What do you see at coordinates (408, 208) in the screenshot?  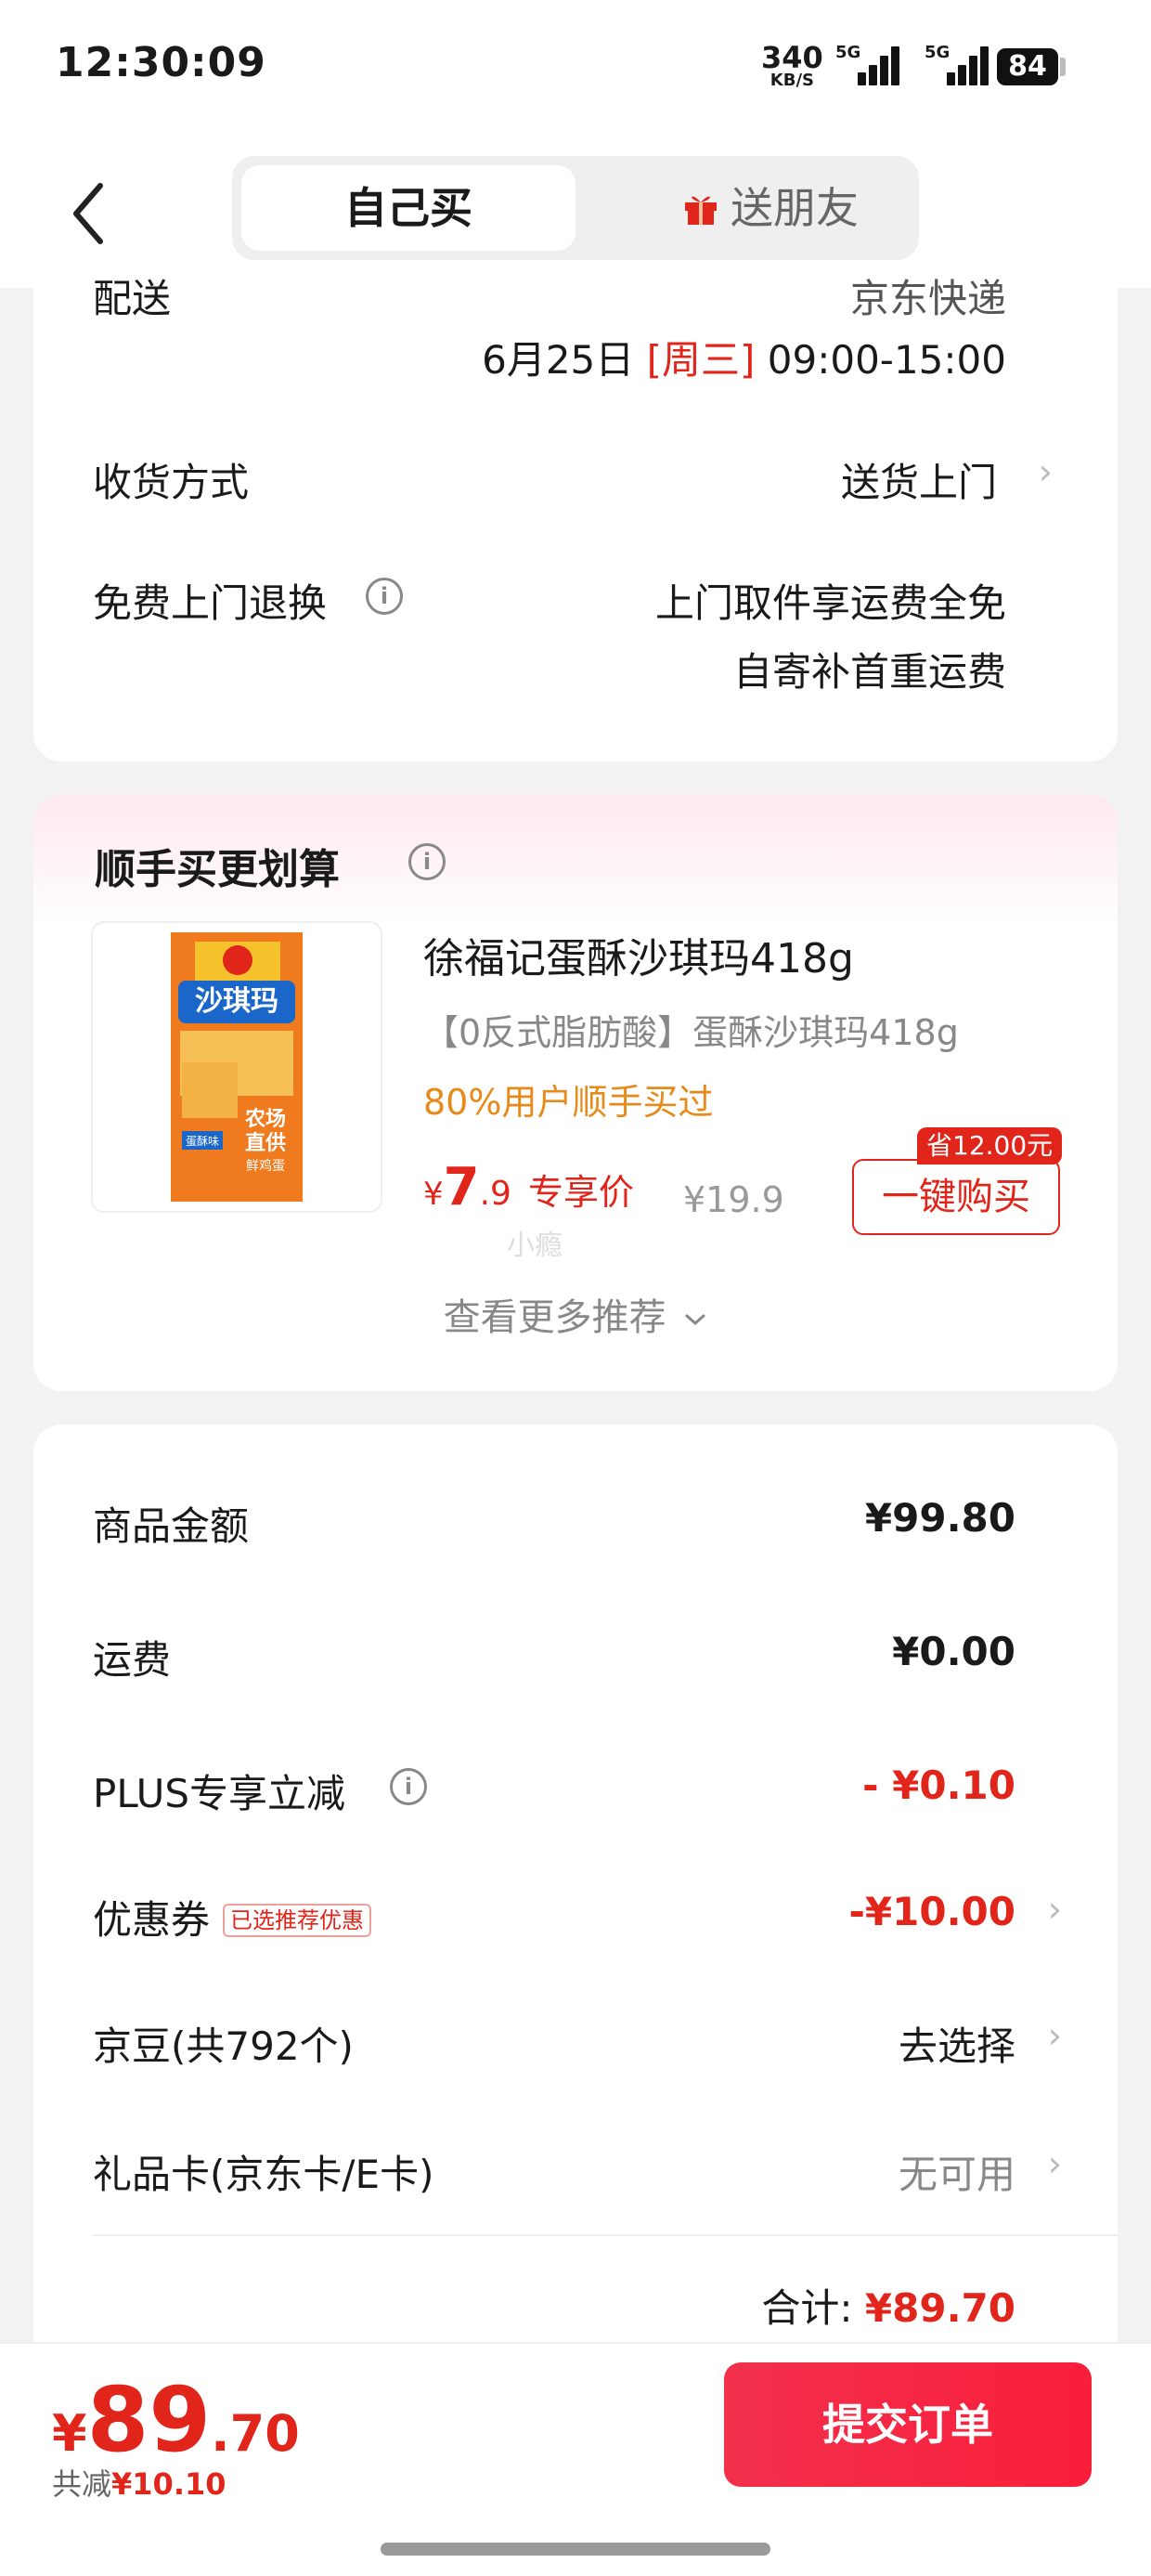 I see `tab-self-buy: 自己买` at bounding box center [408, 208].